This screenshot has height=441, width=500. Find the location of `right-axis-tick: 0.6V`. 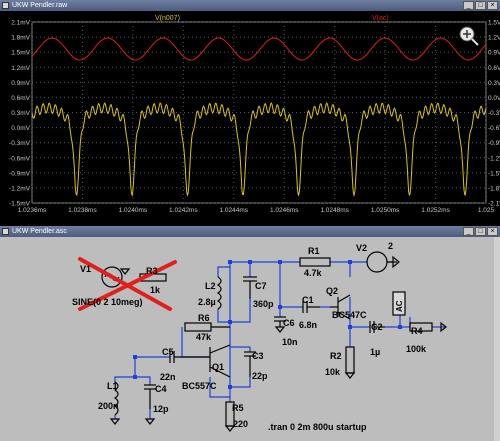

right-axis-tick: 0.6V is located at coordinates (494, 68).